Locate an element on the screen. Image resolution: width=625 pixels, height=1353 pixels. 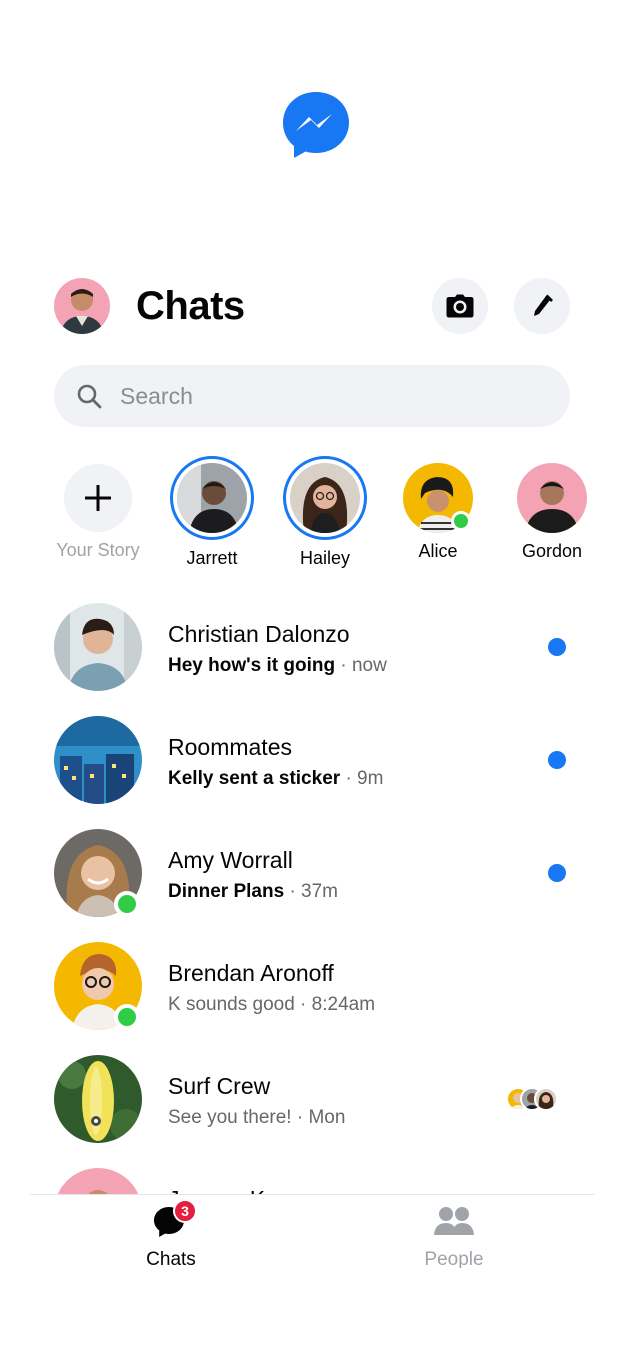
stories-row: Your Story Jarrett Hailey Alice Gordon is located at coordinates (312, 516).